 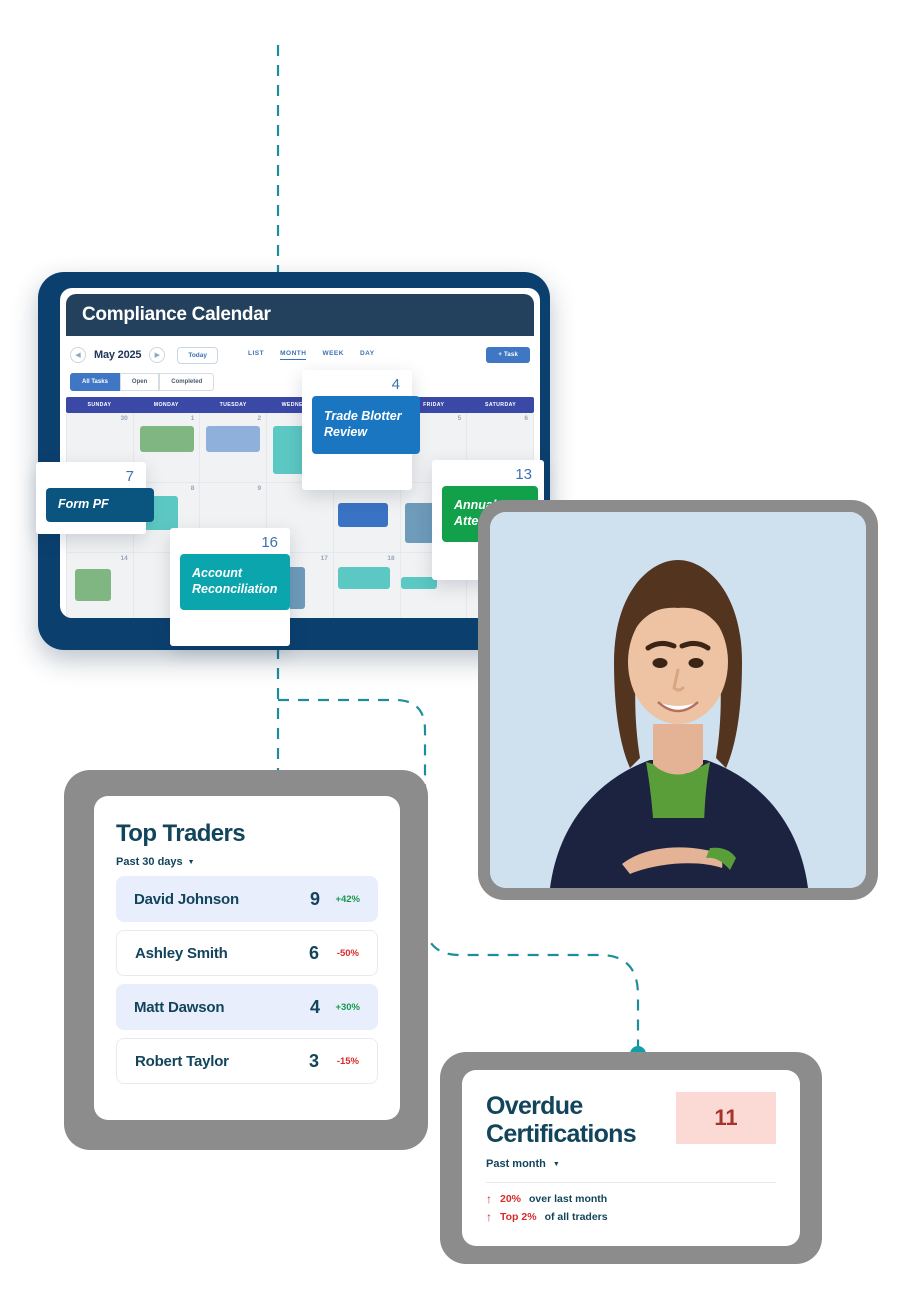 What do you see at coordinates (247, 862) in the screenshot?
I see `top-traders-period-dropdown: Past 30 days ▼` at bounding box center [247, 862].